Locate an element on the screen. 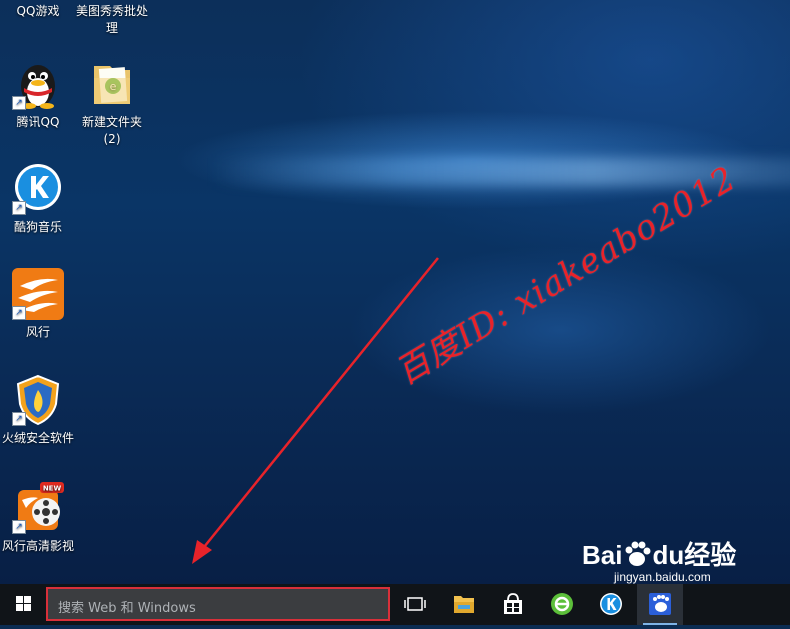  windows-logo-icon is located at coordinates (23, 603).